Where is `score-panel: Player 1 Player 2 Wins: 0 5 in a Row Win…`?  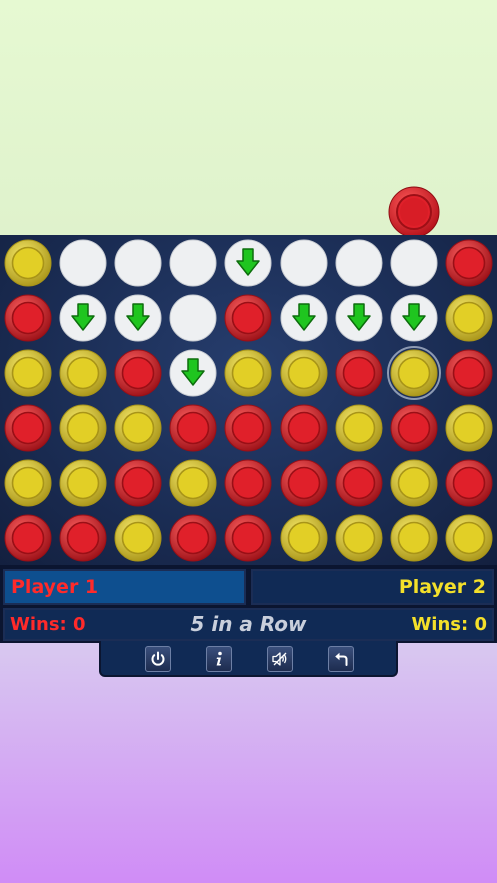 score-panel: Player 1 Player 2 Wins: 0 5 in a Row Win… is located at coordinates (248, 604).